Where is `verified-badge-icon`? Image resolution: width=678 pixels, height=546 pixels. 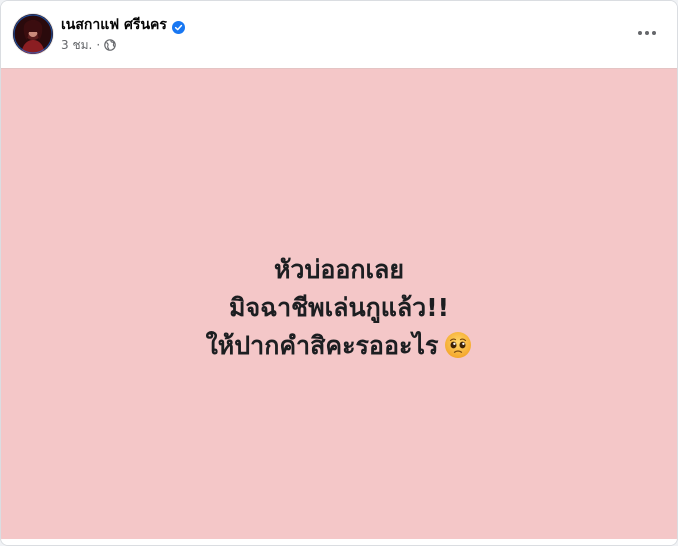
verified-badge-icon is located at coordinates (178, 26).